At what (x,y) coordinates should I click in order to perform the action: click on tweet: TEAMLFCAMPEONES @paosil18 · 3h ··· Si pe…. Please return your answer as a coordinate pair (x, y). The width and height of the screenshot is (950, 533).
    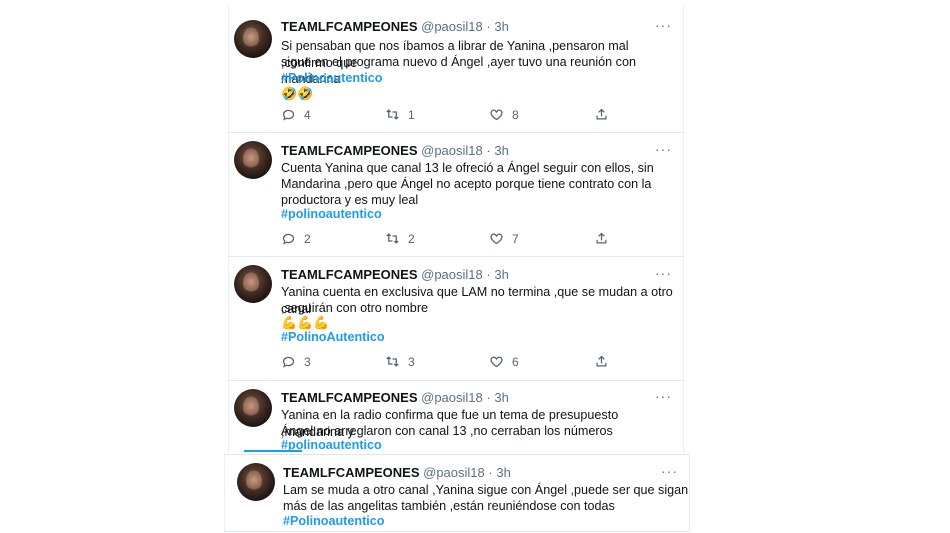
    Looking at the image, I should click on (456, 69).